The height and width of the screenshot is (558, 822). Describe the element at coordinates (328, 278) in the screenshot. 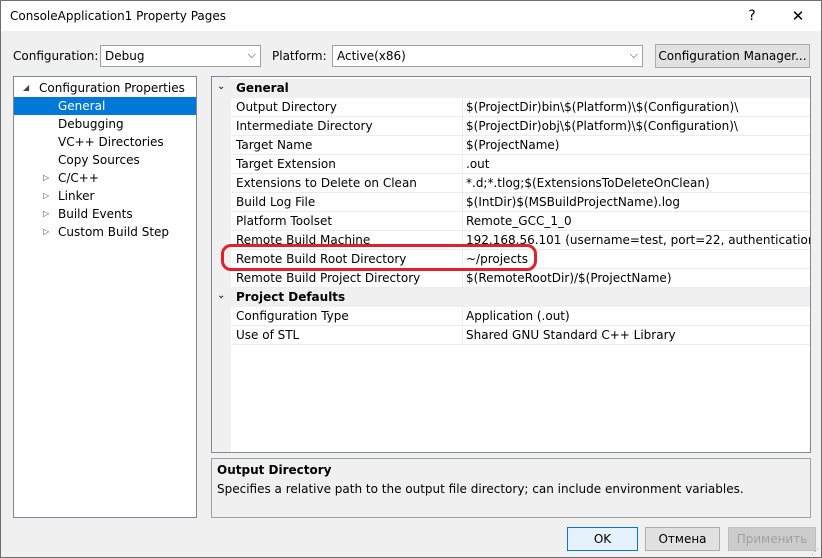

I see `property-name: Remote Build Project Directory` at that location.